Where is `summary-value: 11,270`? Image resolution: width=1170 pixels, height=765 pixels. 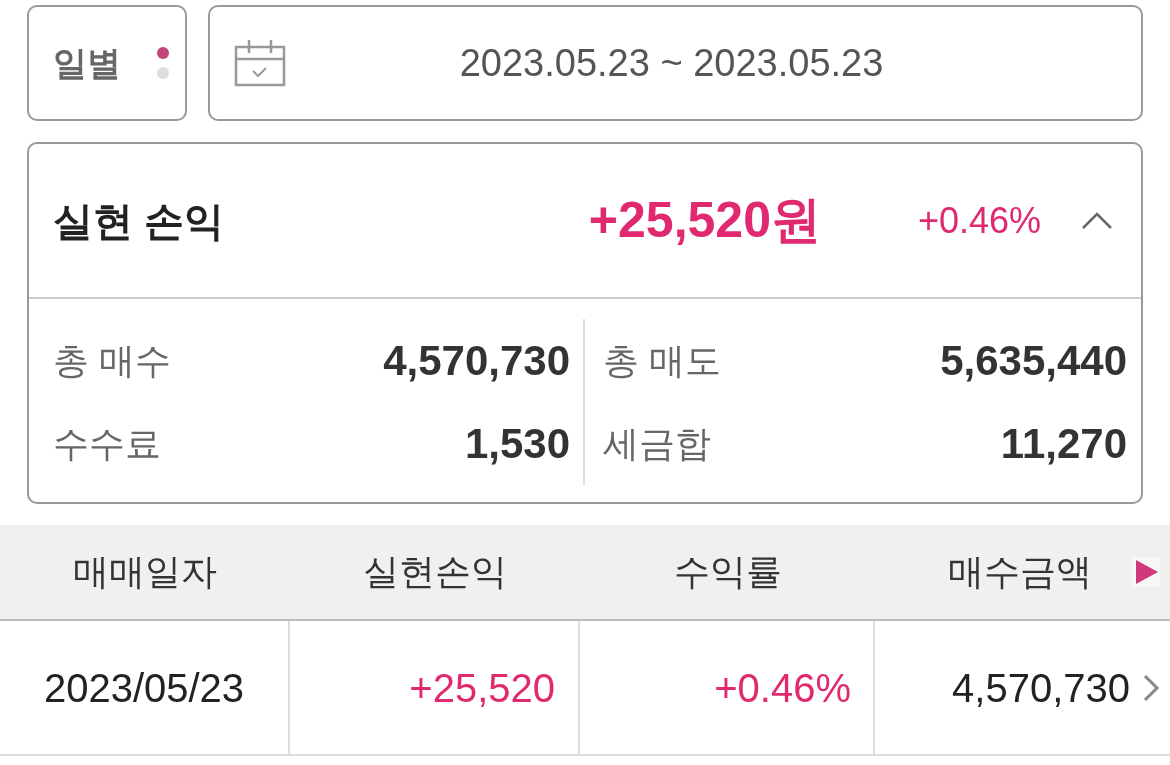 summary-value: 11,270 is located at coordinates (1063, 444).